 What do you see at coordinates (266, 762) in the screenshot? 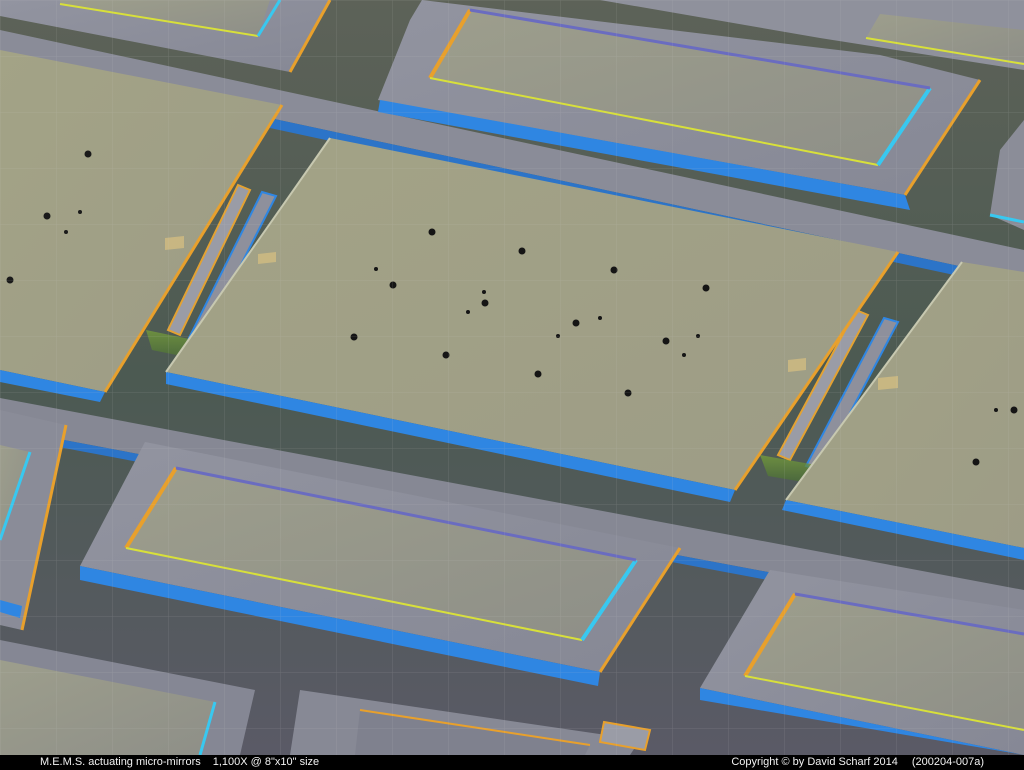
I see `caption-magnification: 1,100X @ 8"x10" size` at bounding box center [266, 762].